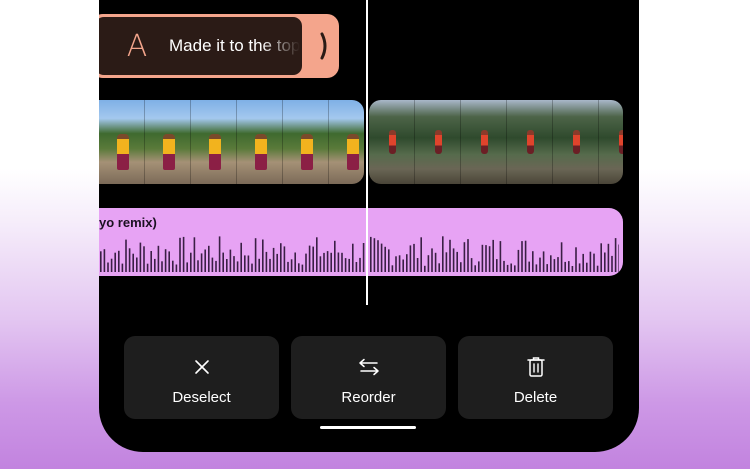  I want to click on text-clip-body: A Made it to the top, so click(200, 46).